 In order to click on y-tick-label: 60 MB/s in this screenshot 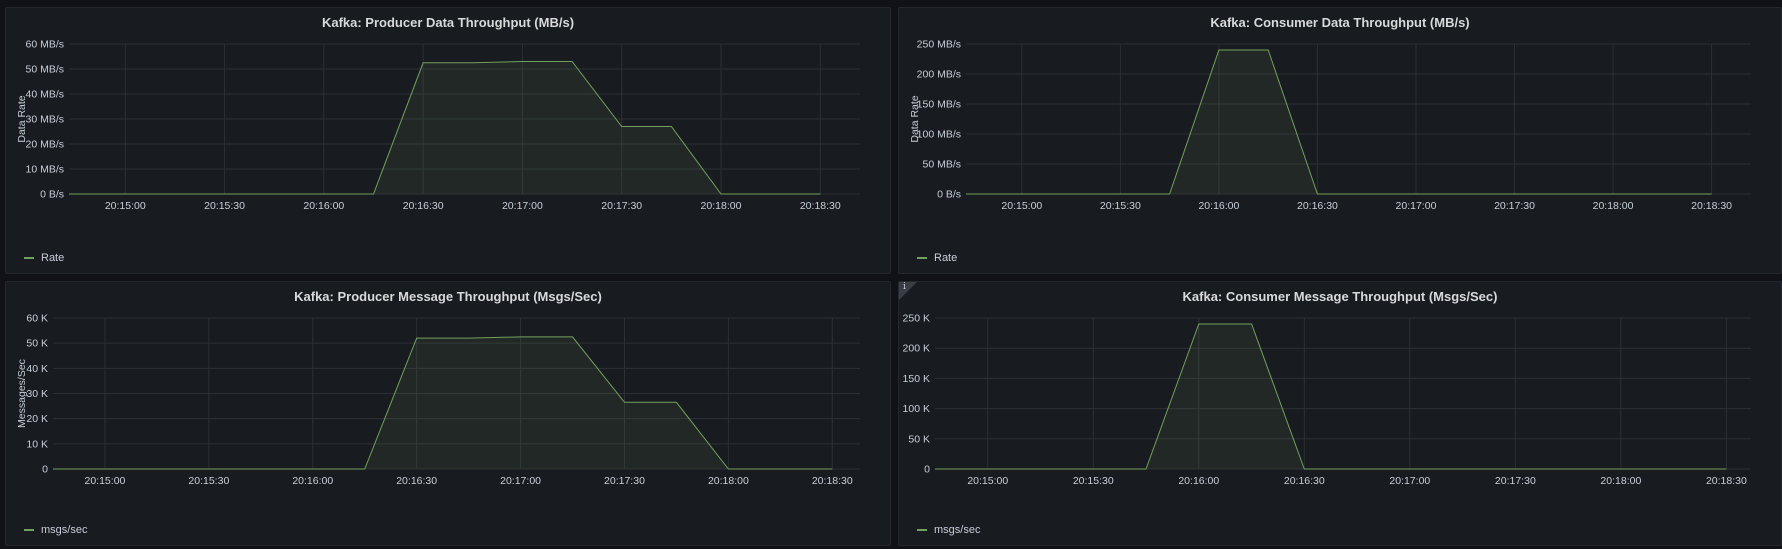, I will do `click(44, 45)`.